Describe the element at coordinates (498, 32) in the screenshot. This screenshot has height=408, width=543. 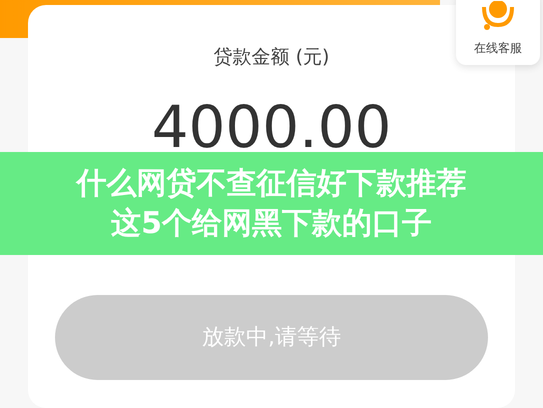
I see `customer-service-button: 在线客服` at that location.